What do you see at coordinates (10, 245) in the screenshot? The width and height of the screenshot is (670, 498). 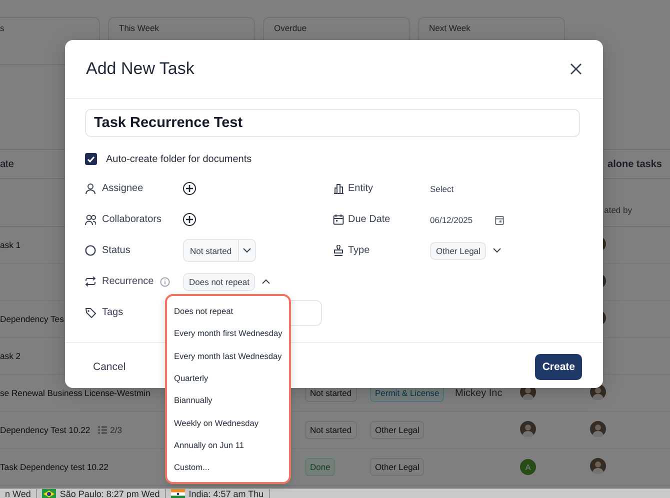 I see `task-title: ask 1` at bounding box center [10, 245].